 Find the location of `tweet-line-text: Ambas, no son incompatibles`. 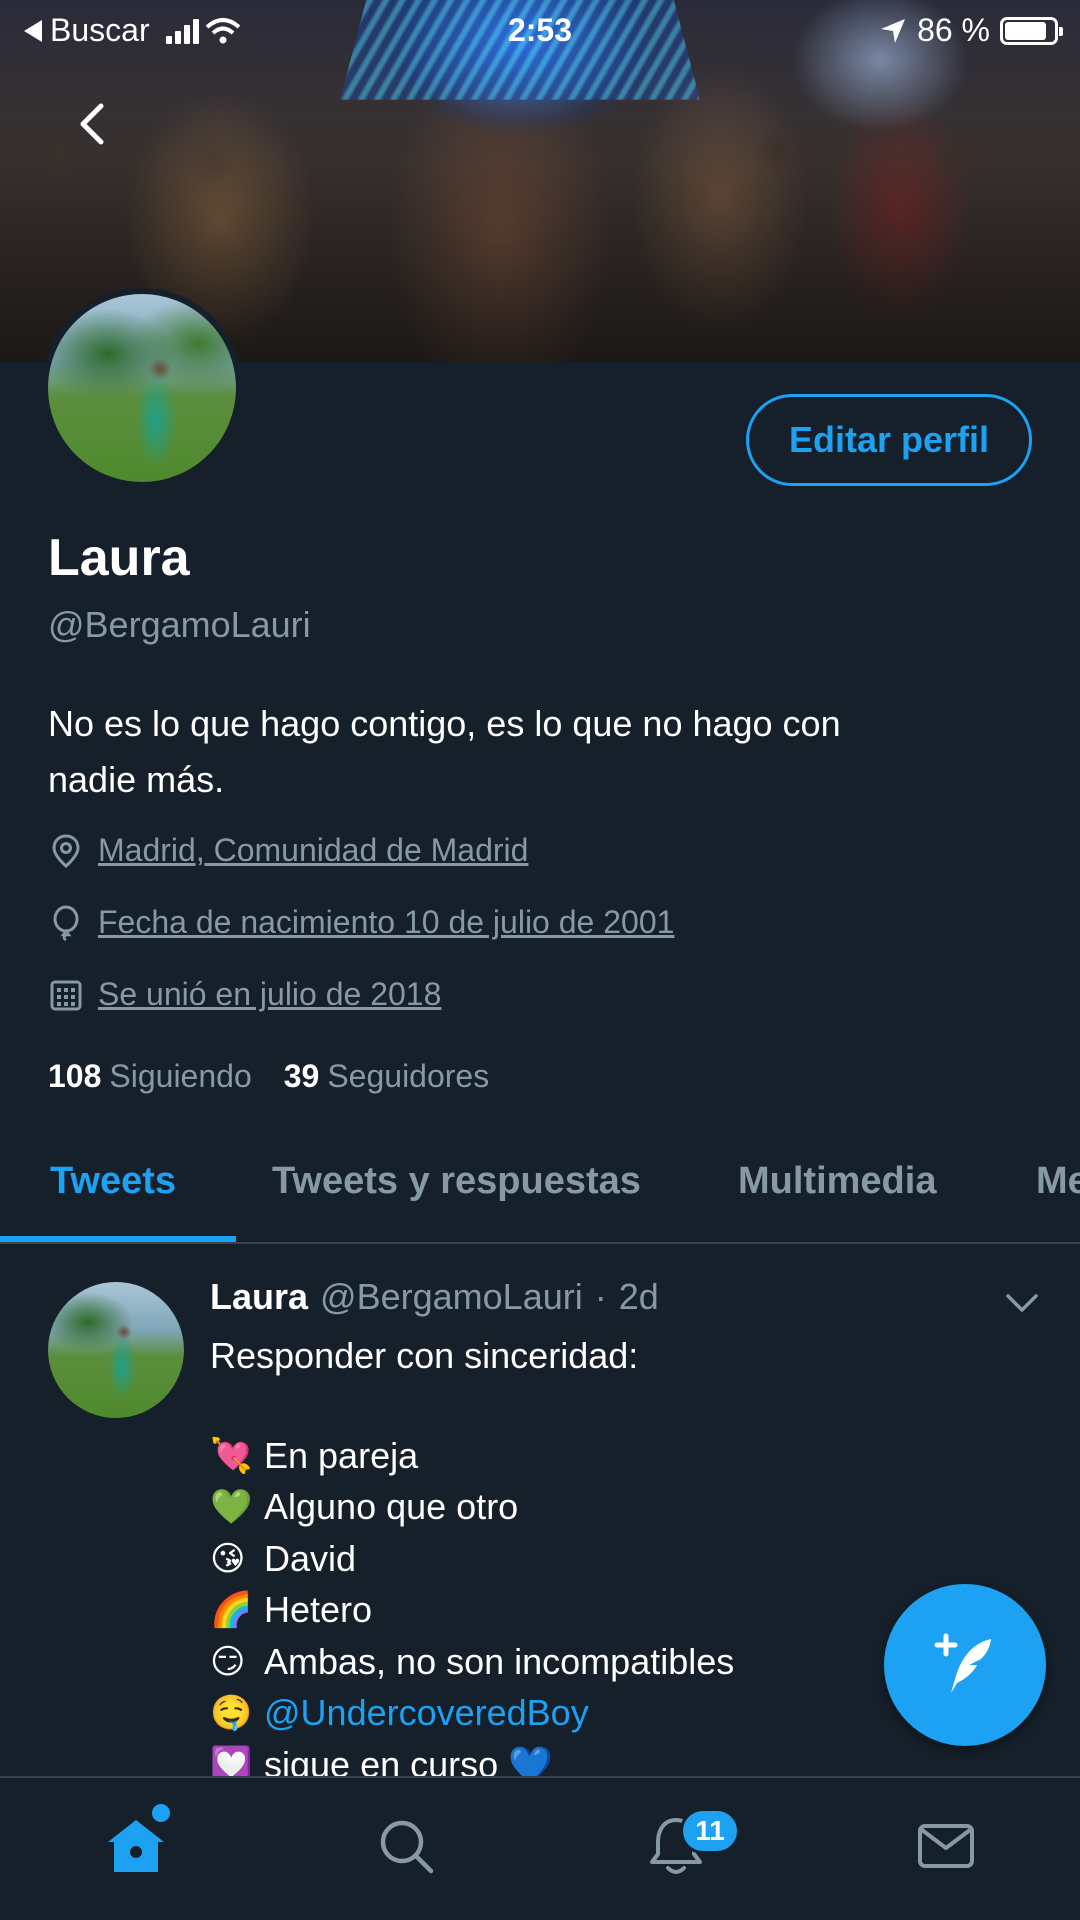

tweet-line-text: Ambas, no son incompatibles is located at coordinates (499, 1661).